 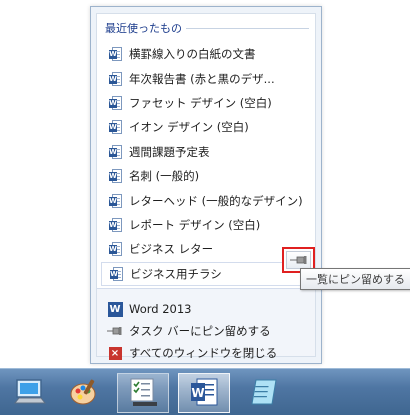 I want to click on taskbar-button-computer, so click(x=30, y=393).